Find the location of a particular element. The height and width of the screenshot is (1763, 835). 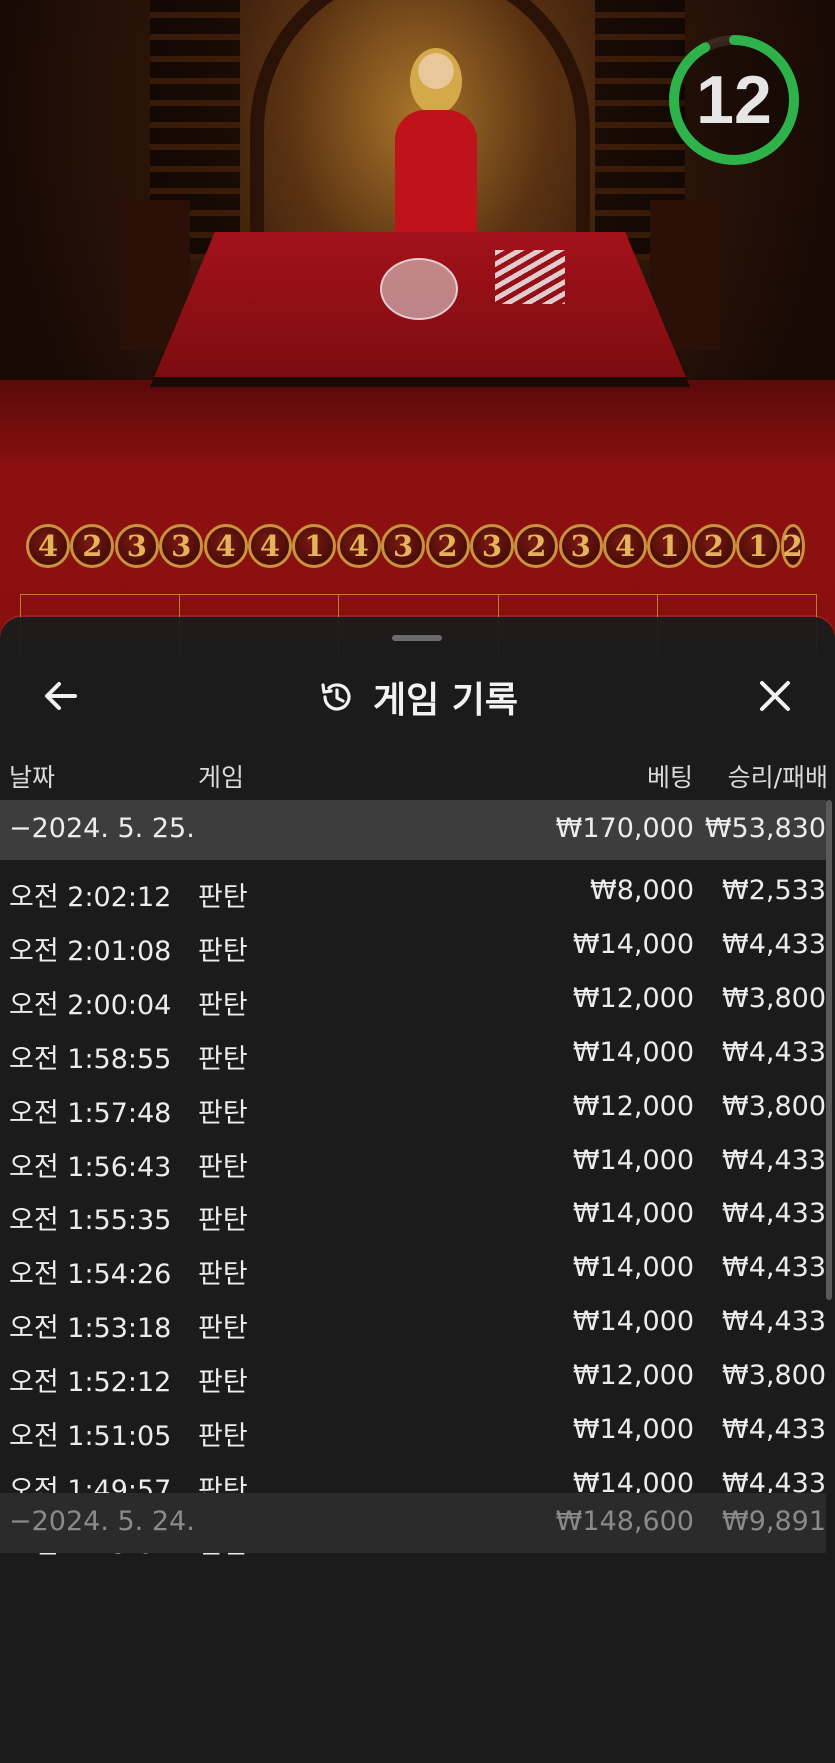

bead-rows is located at coordinates (530, 277).